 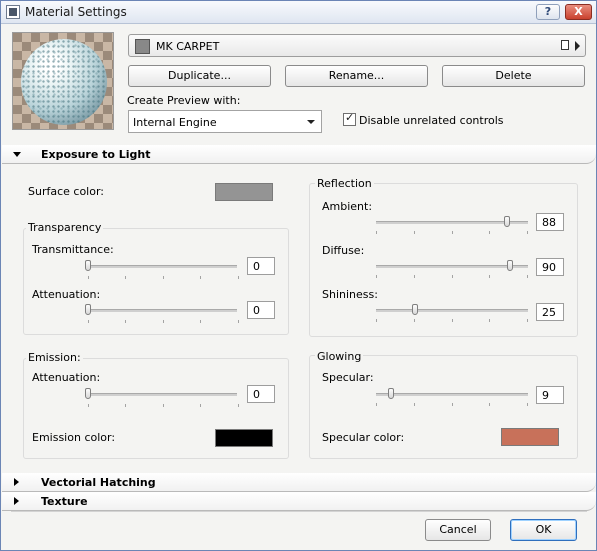 What do you see at coordinates (299, 501) in the screenshot?
I see `section-texture-header: Texture` at bounding box center [299, 501].